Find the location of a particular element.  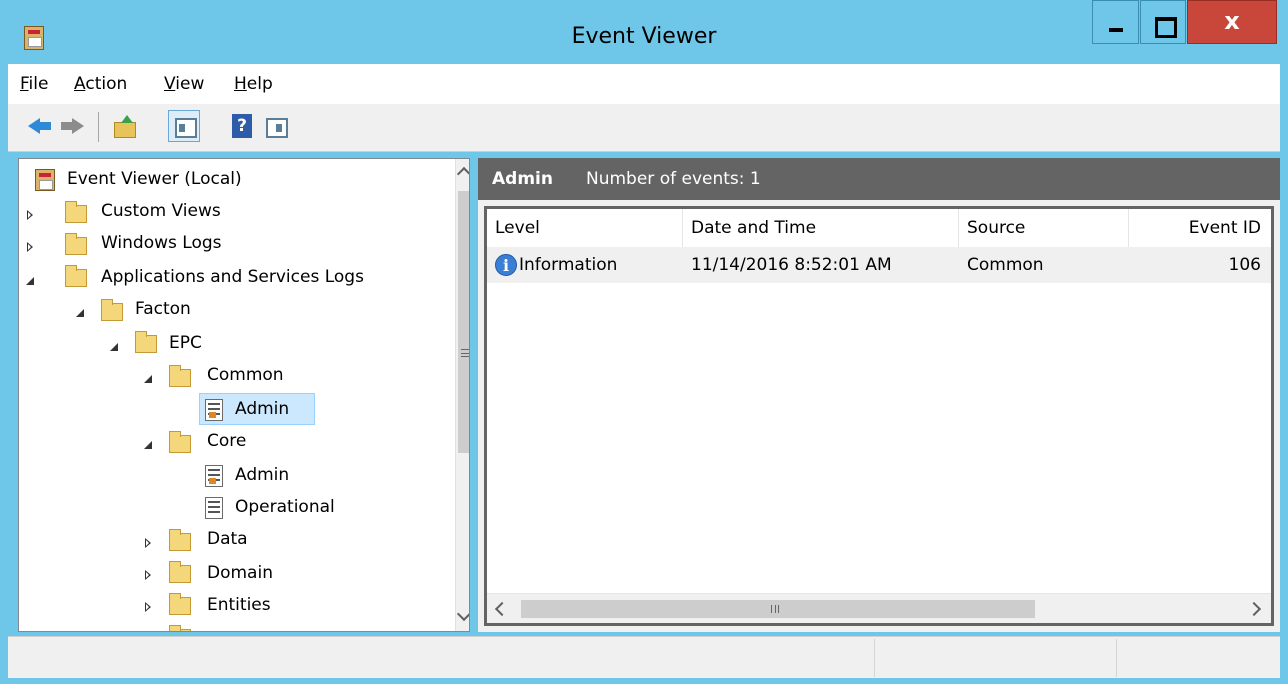

tree-vertical-scrollbar is located at coordinates (462, 395).